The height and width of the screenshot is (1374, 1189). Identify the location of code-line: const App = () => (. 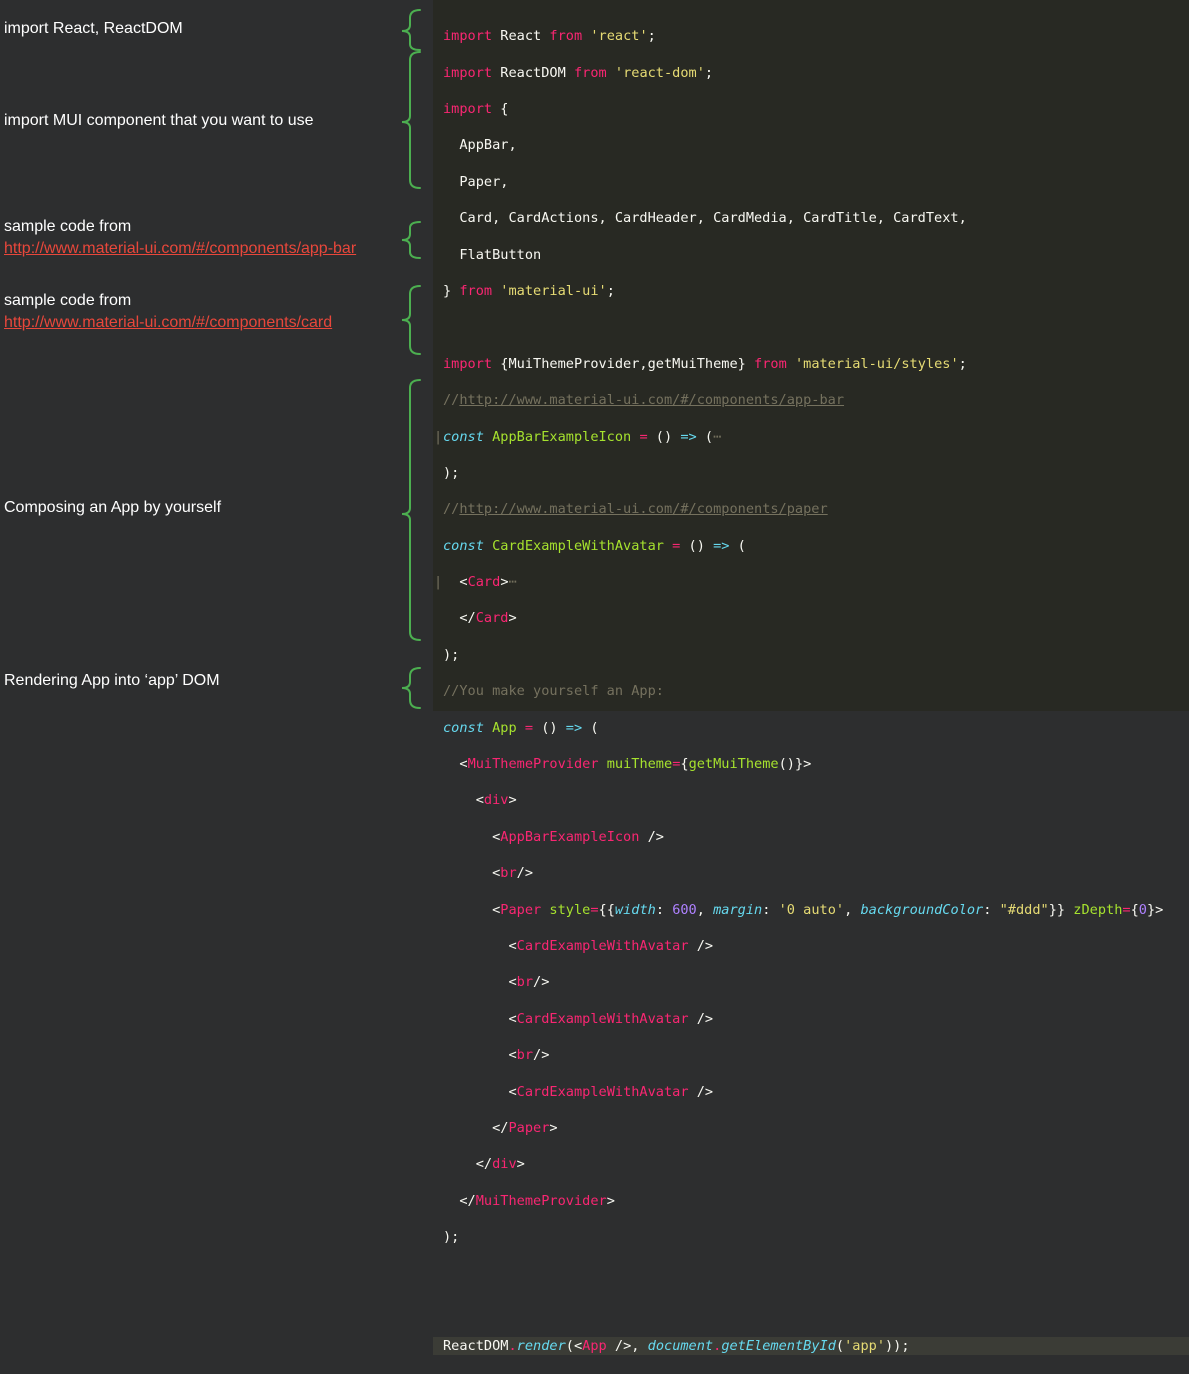
(521, 727).